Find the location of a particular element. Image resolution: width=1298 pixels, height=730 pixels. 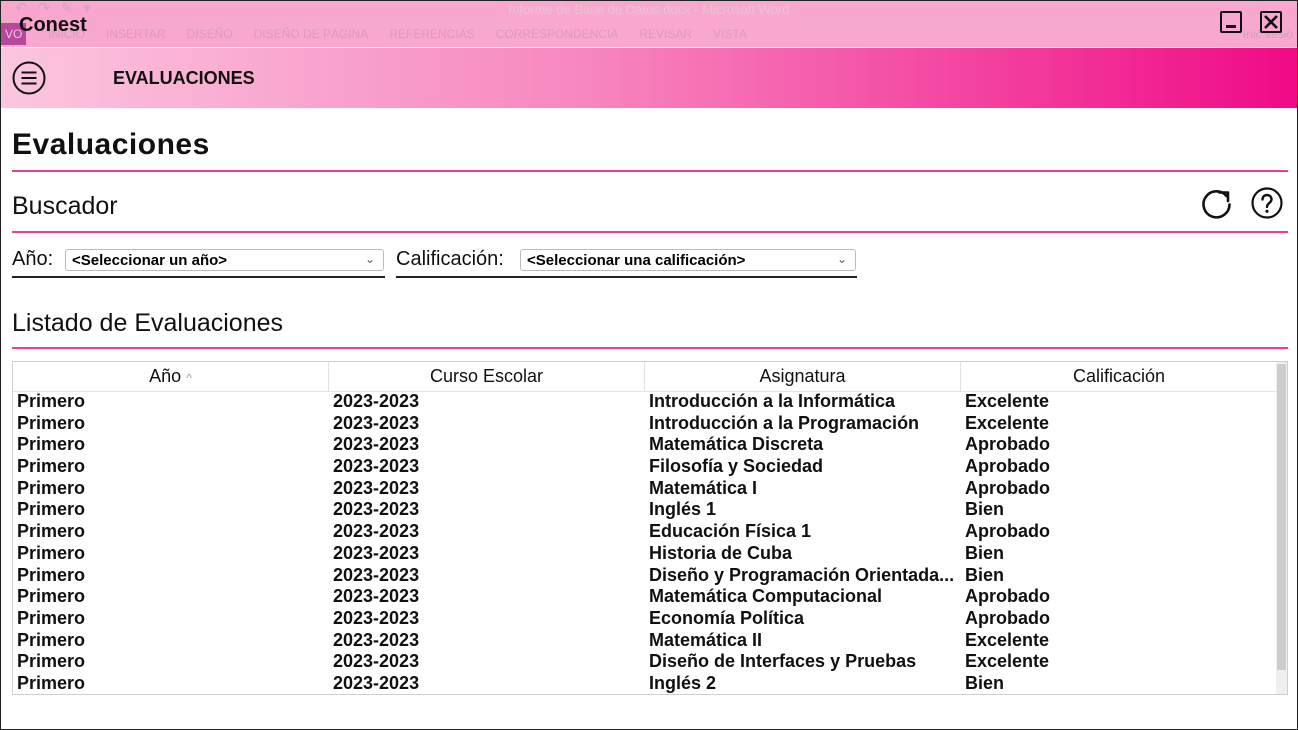

header-title: EVALUACIONES is located at coordinates (184, 78).